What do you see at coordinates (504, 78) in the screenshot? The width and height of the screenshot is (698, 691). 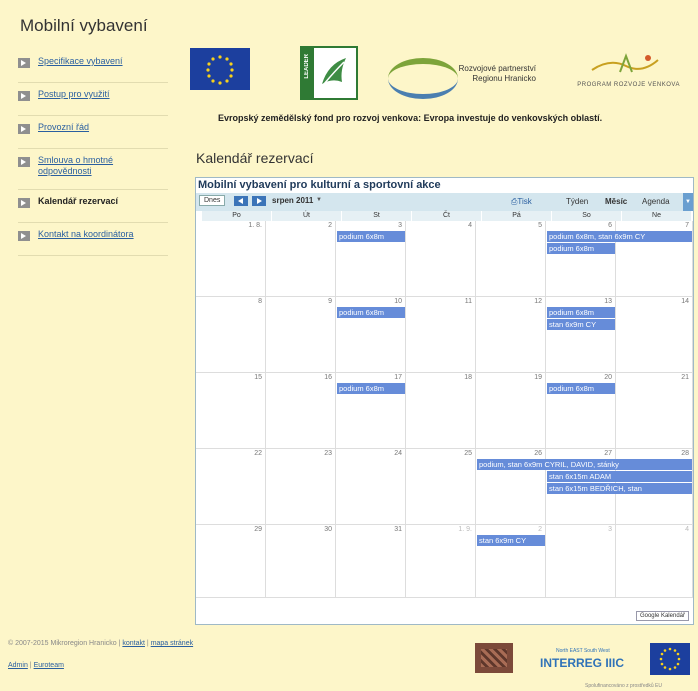 I see `rpr-line2: Regionu Hranicko` at bounding box center [504, 78].